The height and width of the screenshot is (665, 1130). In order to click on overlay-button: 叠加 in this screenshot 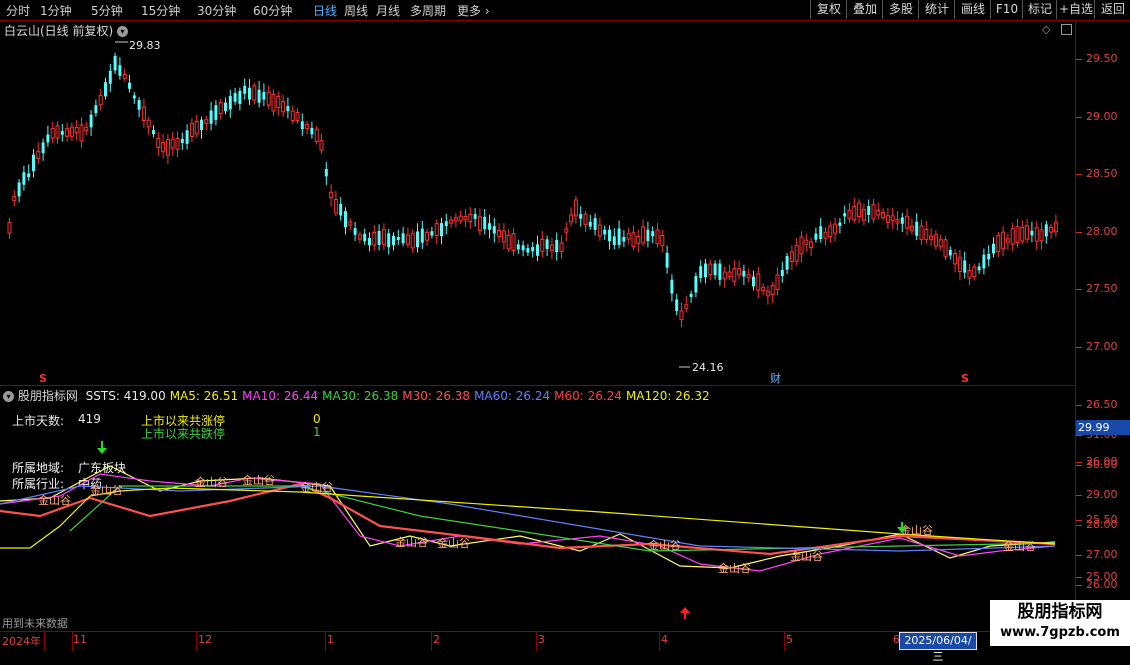, I will do `click(864, 9)`.